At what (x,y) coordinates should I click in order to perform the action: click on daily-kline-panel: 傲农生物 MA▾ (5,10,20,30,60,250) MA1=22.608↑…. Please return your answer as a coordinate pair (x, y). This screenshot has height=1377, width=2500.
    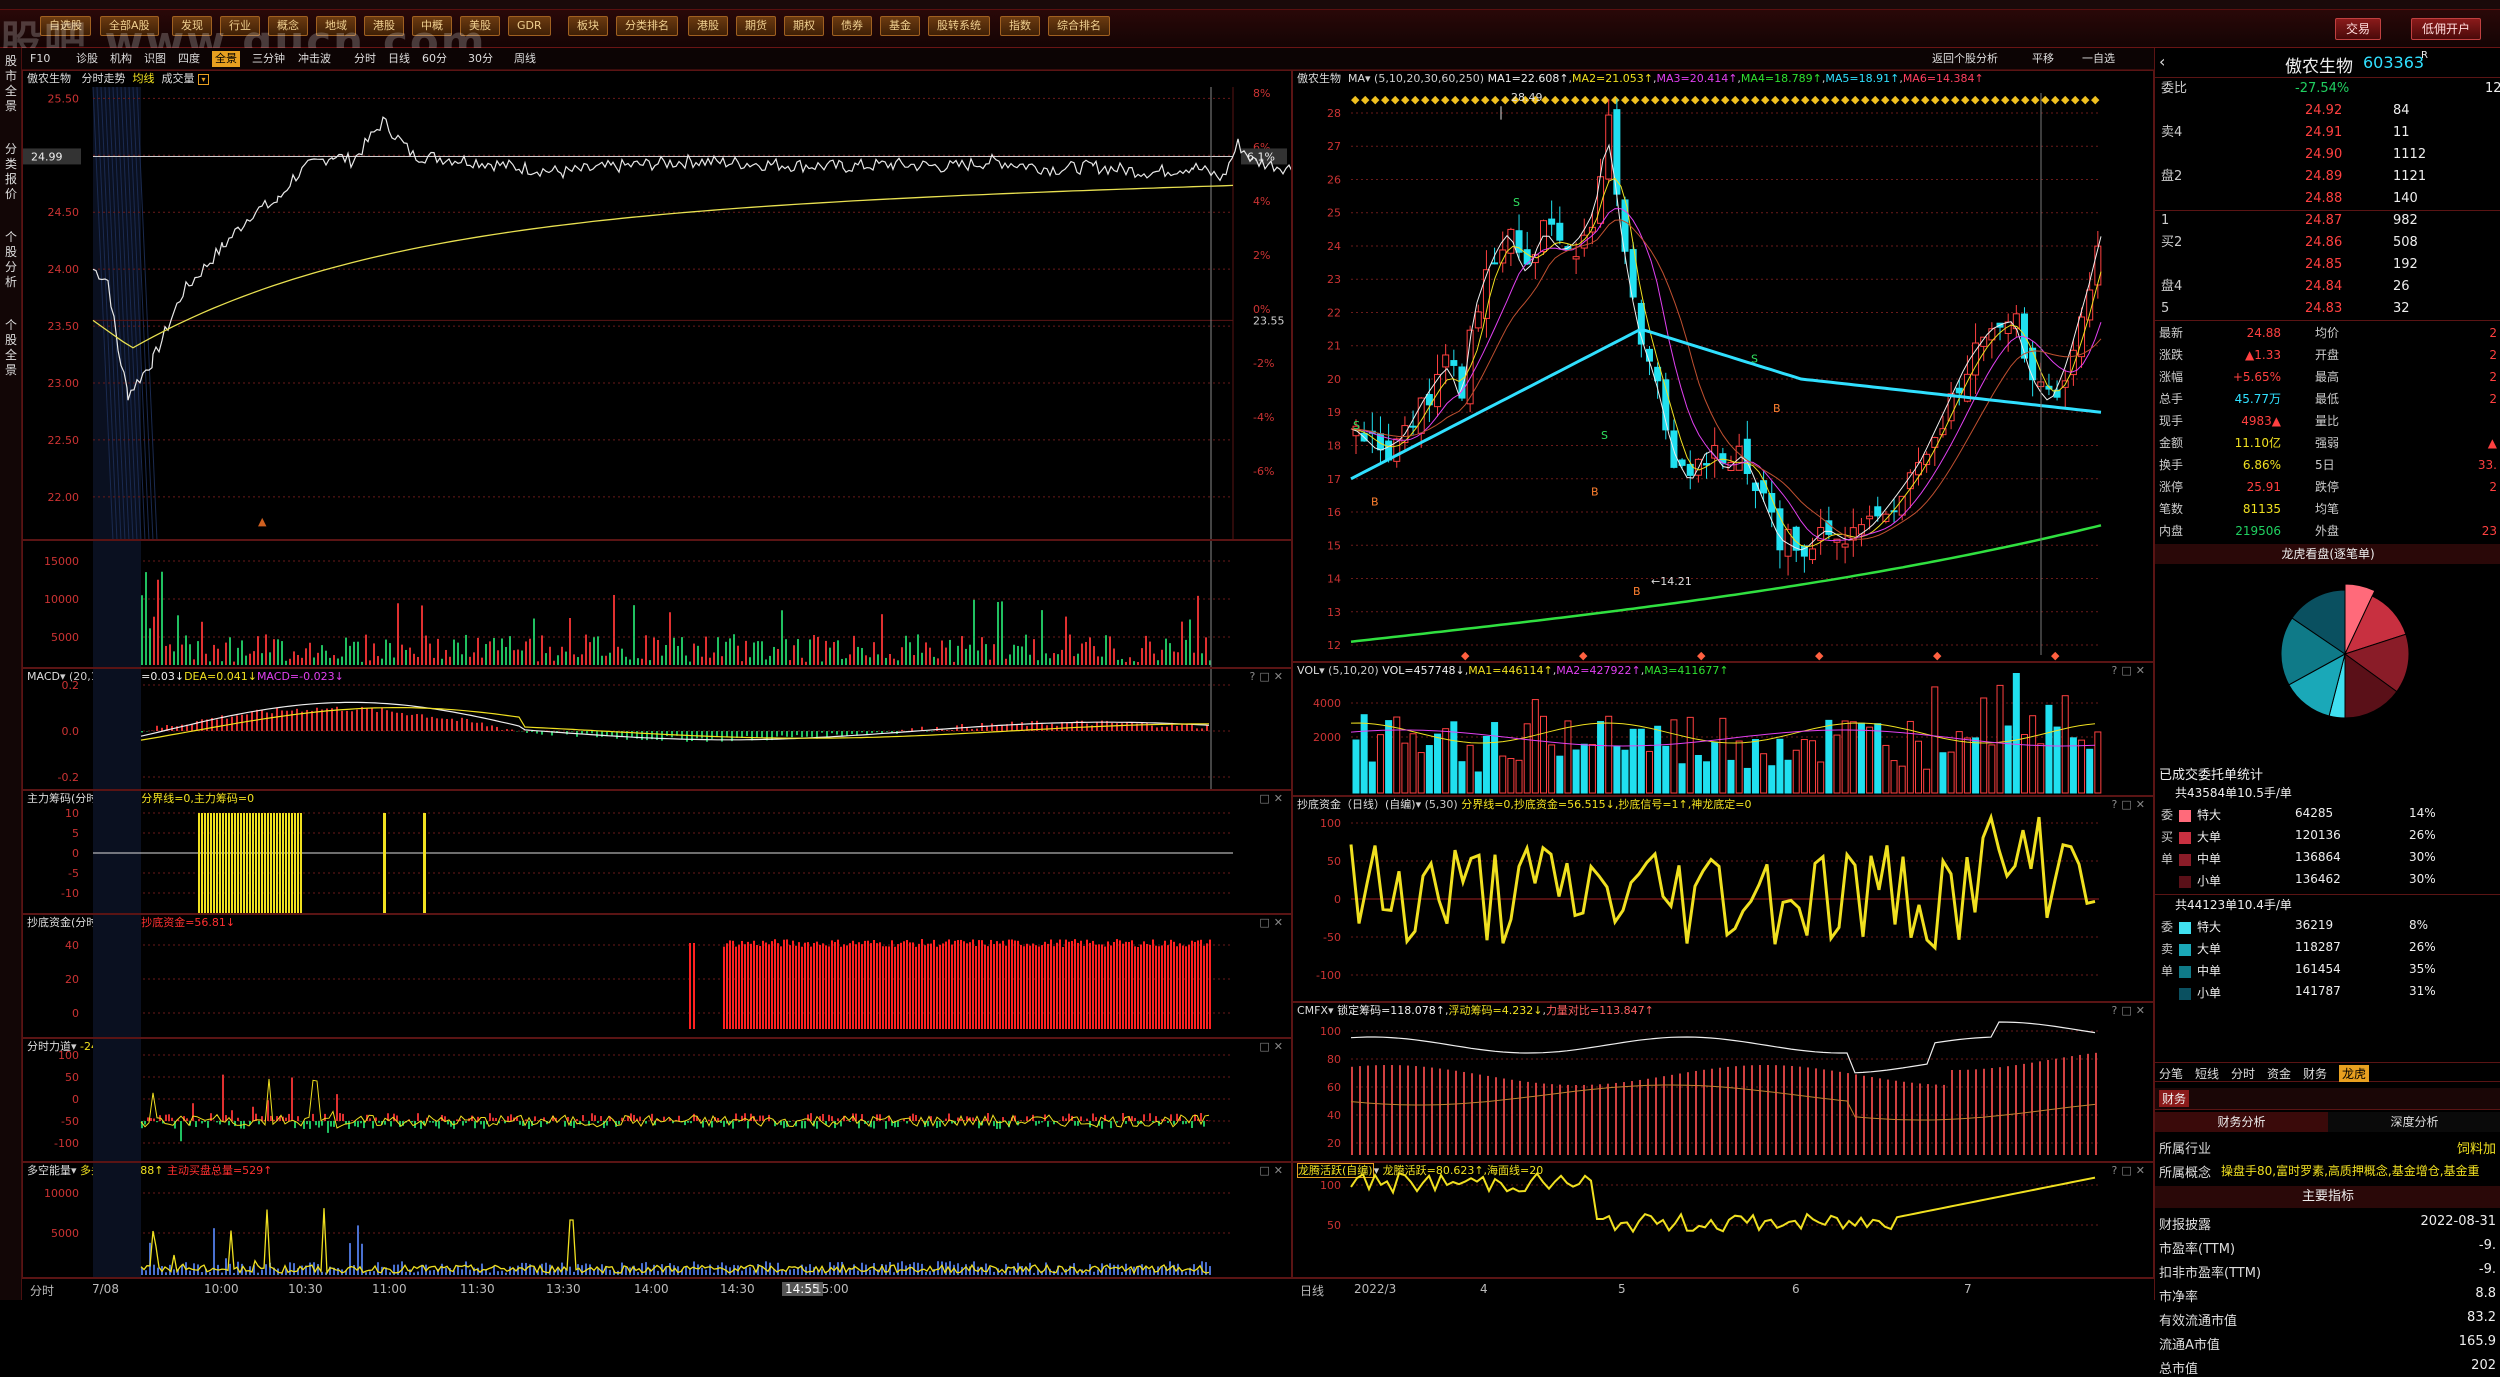
    Looking at the image, I should click on (1723, 366).